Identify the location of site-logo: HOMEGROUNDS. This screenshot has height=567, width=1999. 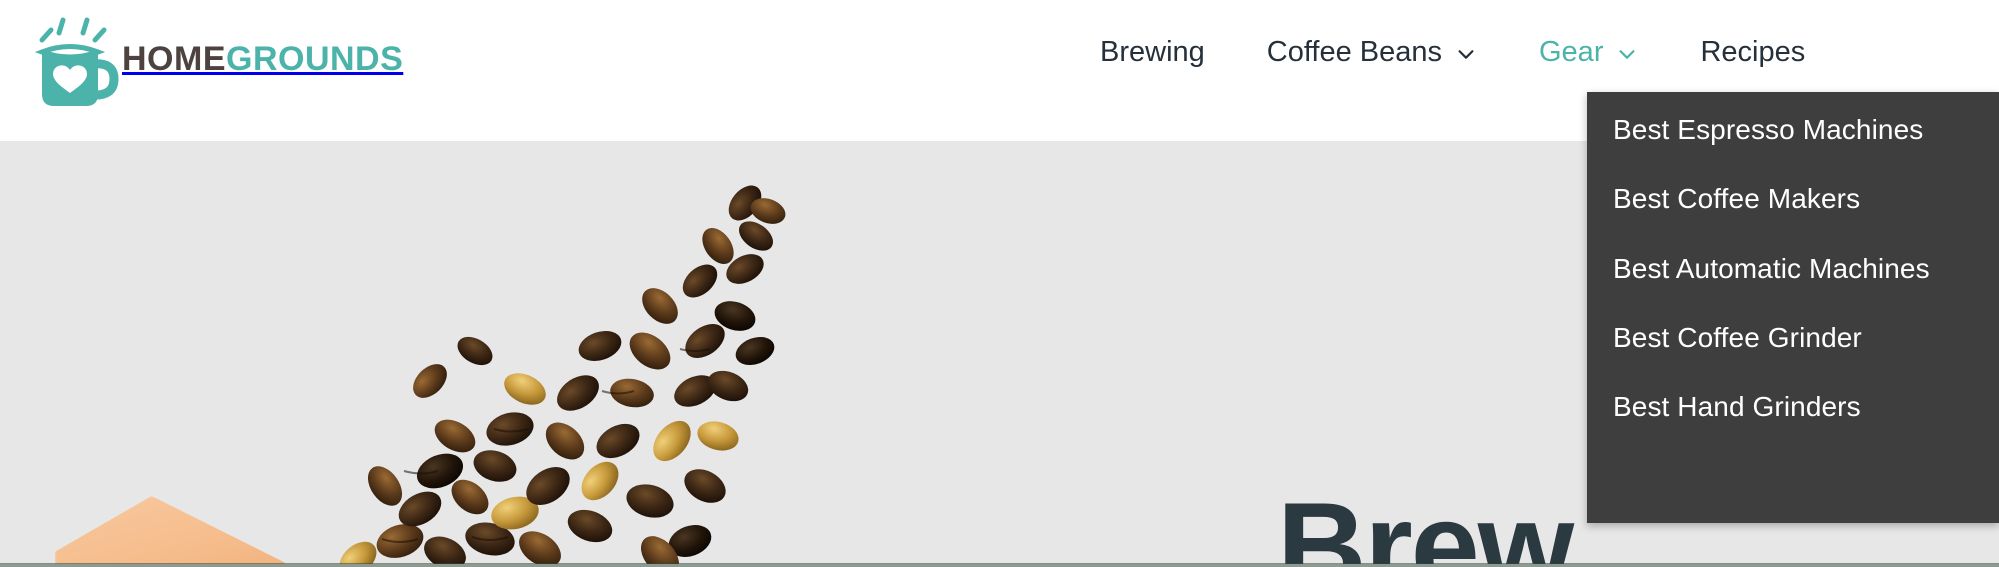
(210, 60).